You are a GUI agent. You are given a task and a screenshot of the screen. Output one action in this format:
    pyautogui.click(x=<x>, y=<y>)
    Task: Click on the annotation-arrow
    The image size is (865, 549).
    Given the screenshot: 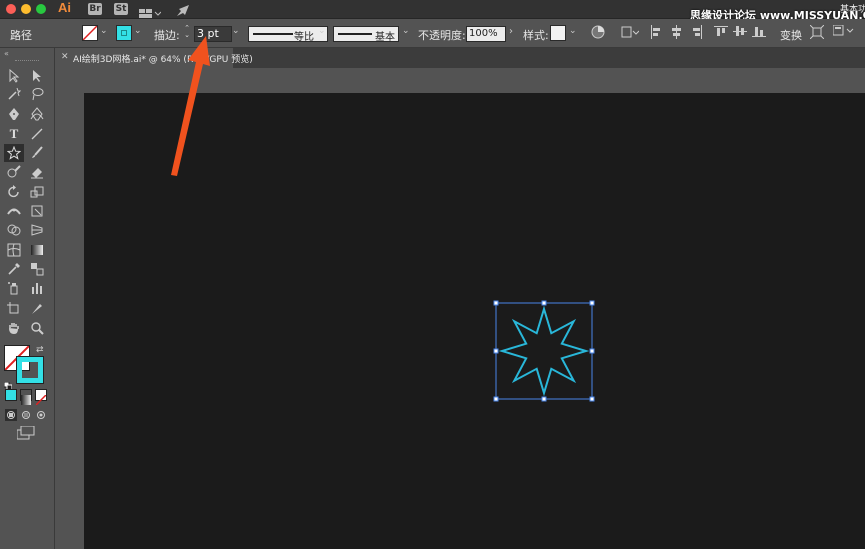 What is the action you would take?
    pyautogui.click(x=190, y=106)
    